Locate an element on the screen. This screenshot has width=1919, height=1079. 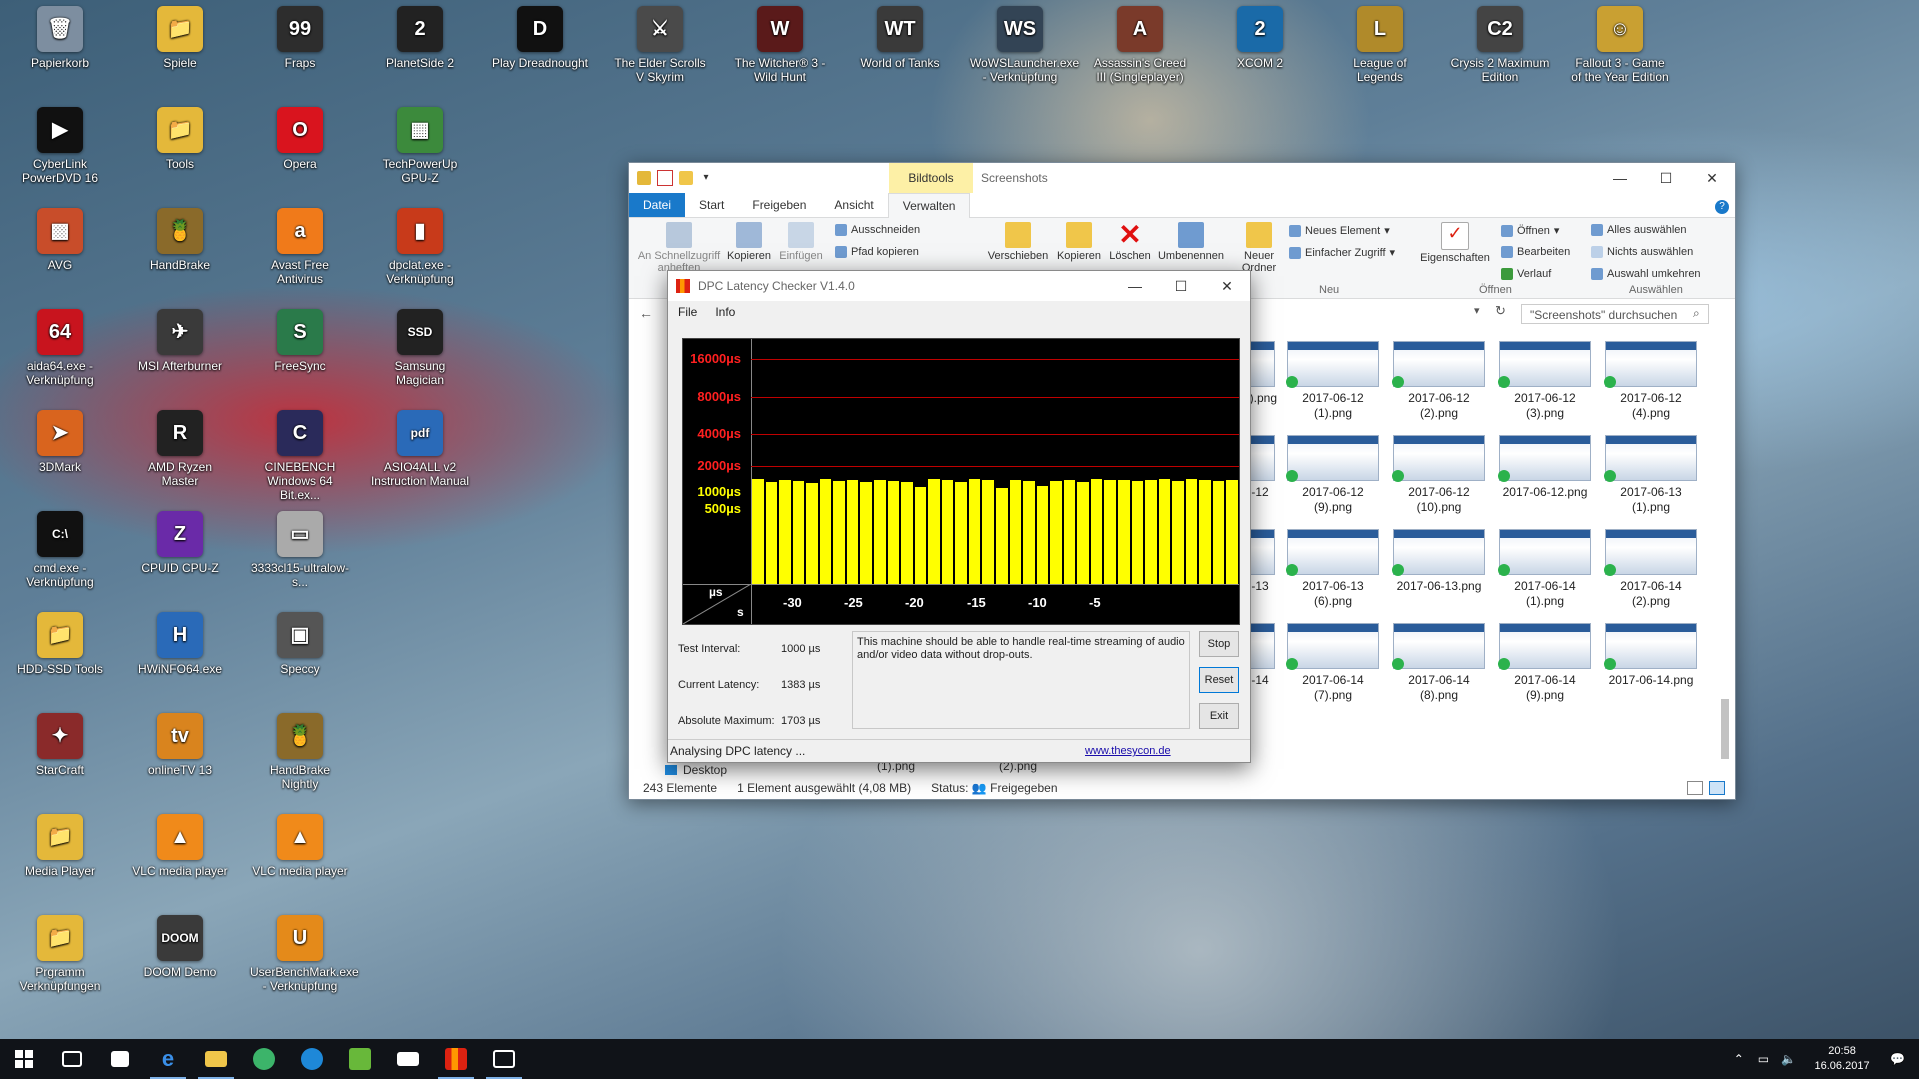
minimize-button: — is located at coordinates (1620, 178).